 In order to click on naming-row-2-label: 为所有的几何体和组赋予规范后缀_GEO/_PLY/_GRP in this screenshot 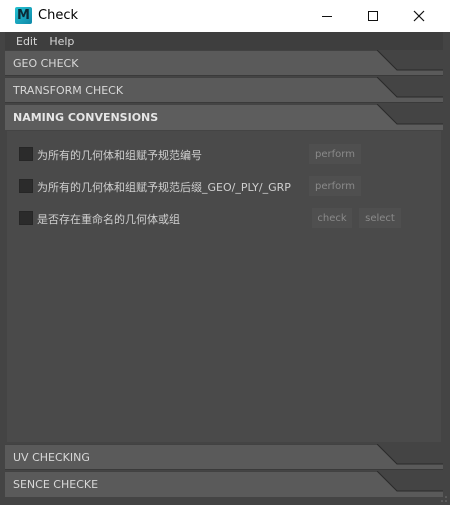, I will do `click(164, 187)`.